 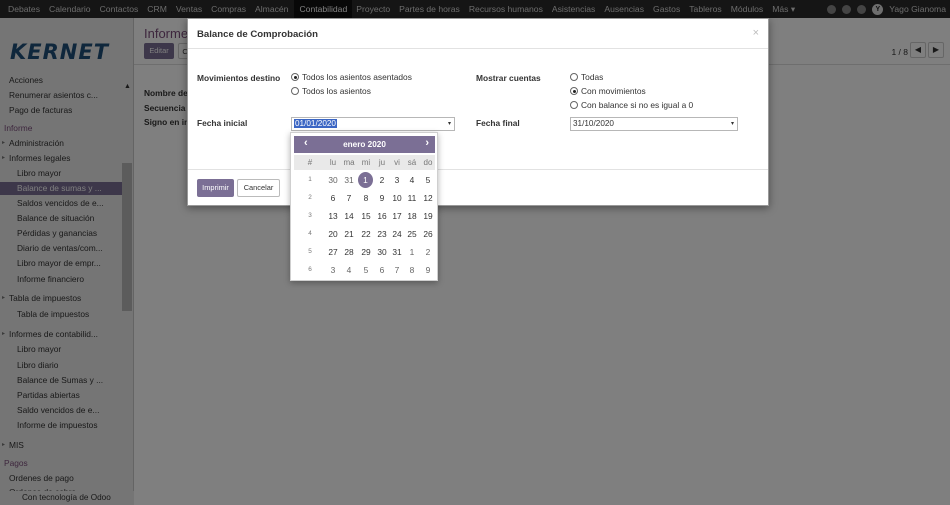 What do you see at coordinates (333, 162) in the screenshot?
I see `weekday-header: lu` at bounding box center [333, 162].